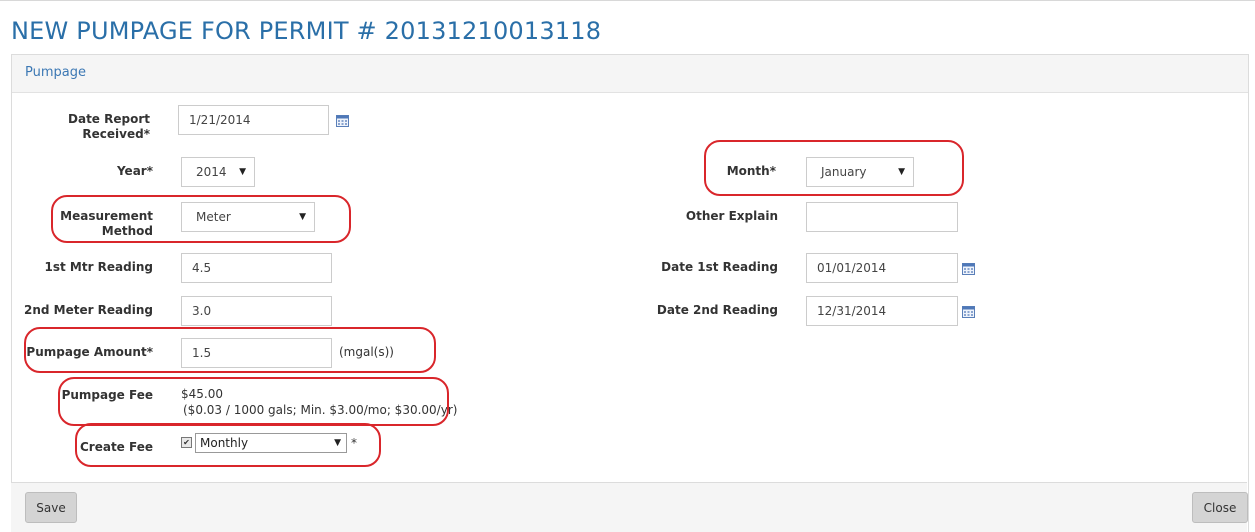  Describe the element at coordinates (630, 74) in the screenshot. I see `panel-header: Pumpage` at that location.